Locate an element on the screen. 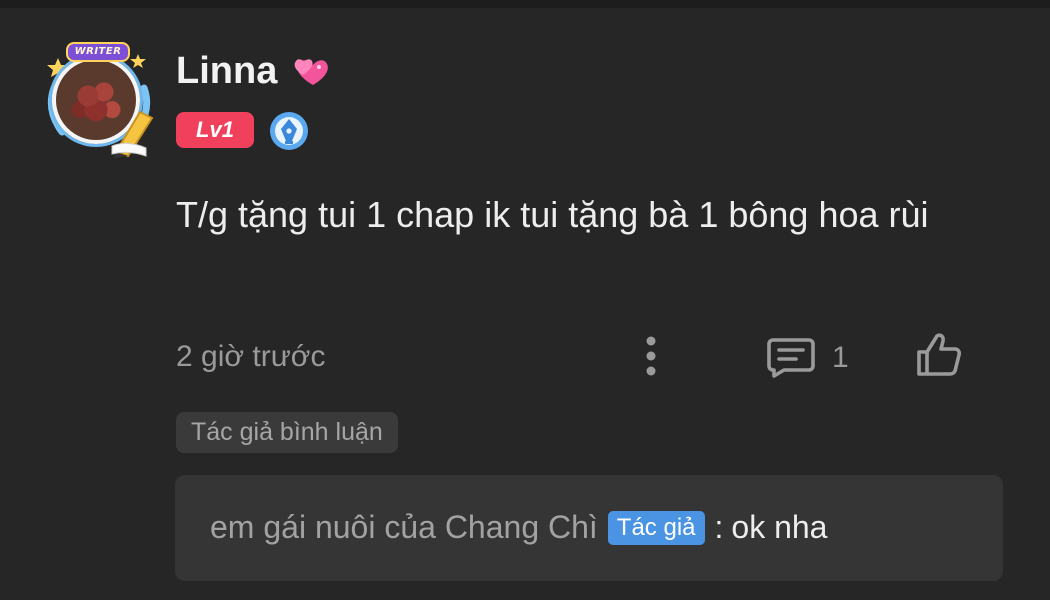 This screenshot has height=600, width=1050. reply-count: 1 is located at coordinates (840, 357).